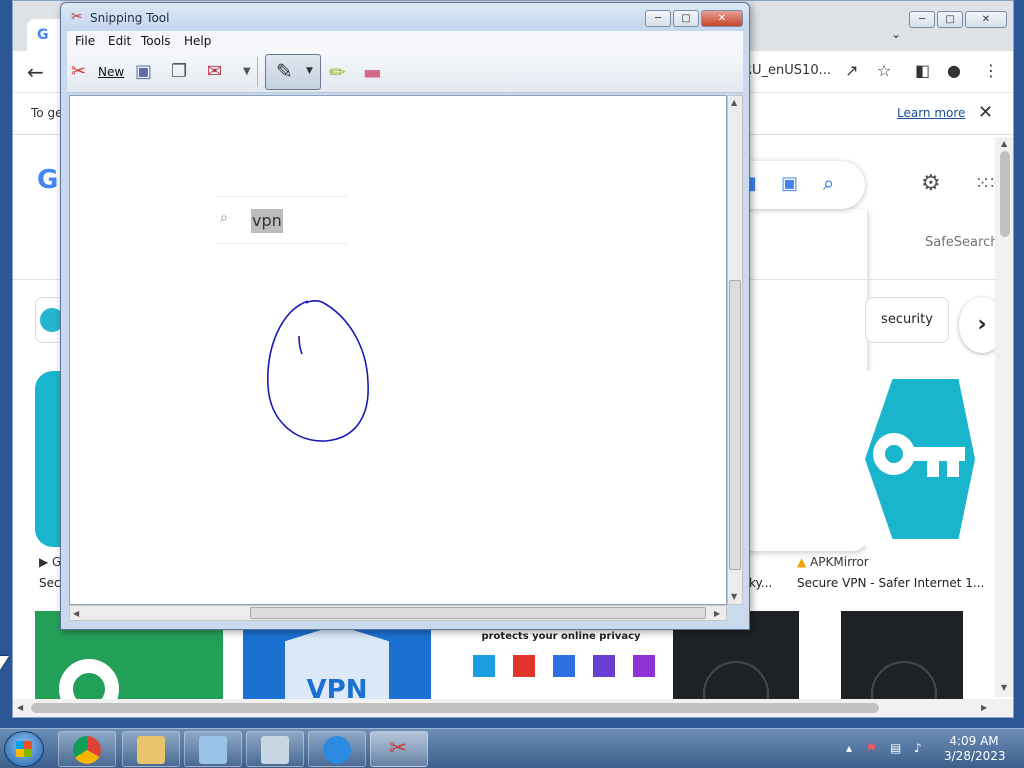 Image resolution: width=1024 pixels, height=768 pixels. I want to click on gear-icon: ⚙, so click(931, 183).